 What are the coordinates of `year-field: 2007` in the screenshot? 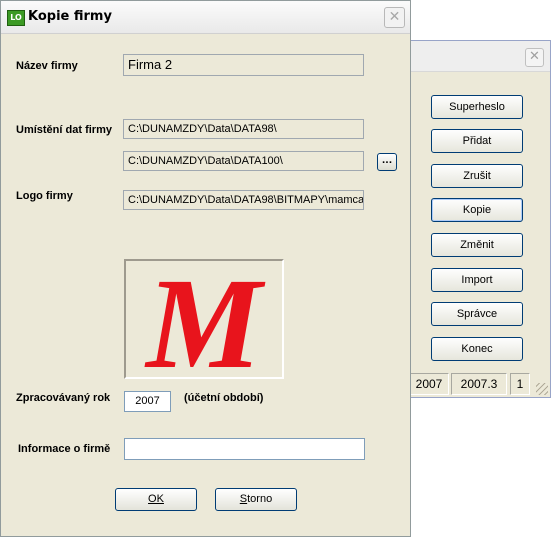 It's located at (147, 401).